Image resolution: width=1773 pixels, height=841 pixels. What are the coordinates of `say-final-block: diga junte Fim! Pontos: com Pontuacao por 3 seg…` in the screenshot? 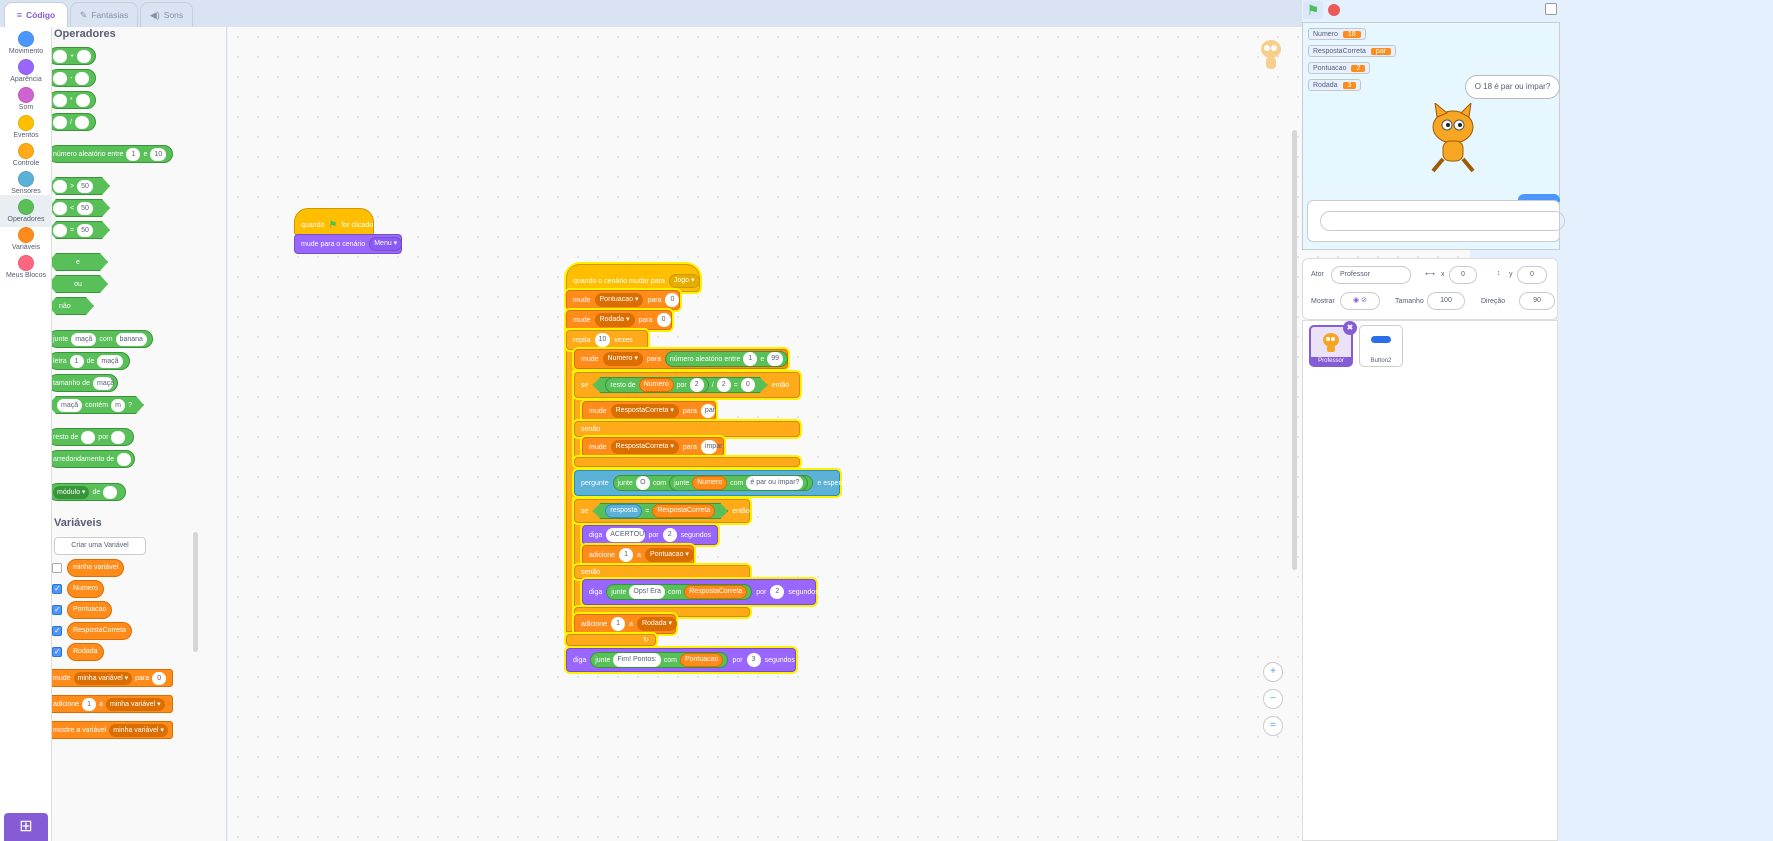 It's located at (681, 660).